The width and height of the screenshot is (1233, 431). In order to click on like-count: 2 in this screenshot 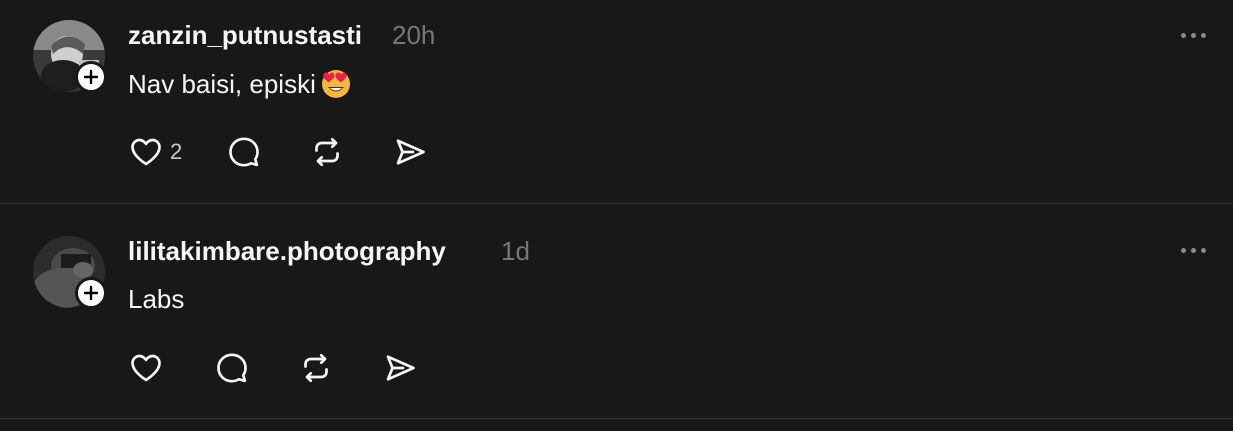, I will do `click(176, 151)`.